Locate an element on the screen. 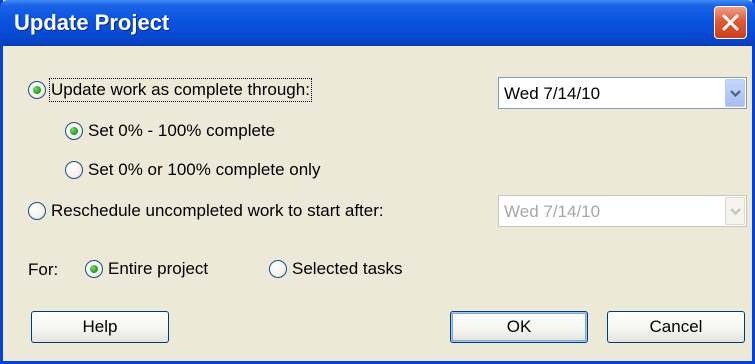 This screenshot has width=755, height=364. close-button is located at coordinates (730, 22).